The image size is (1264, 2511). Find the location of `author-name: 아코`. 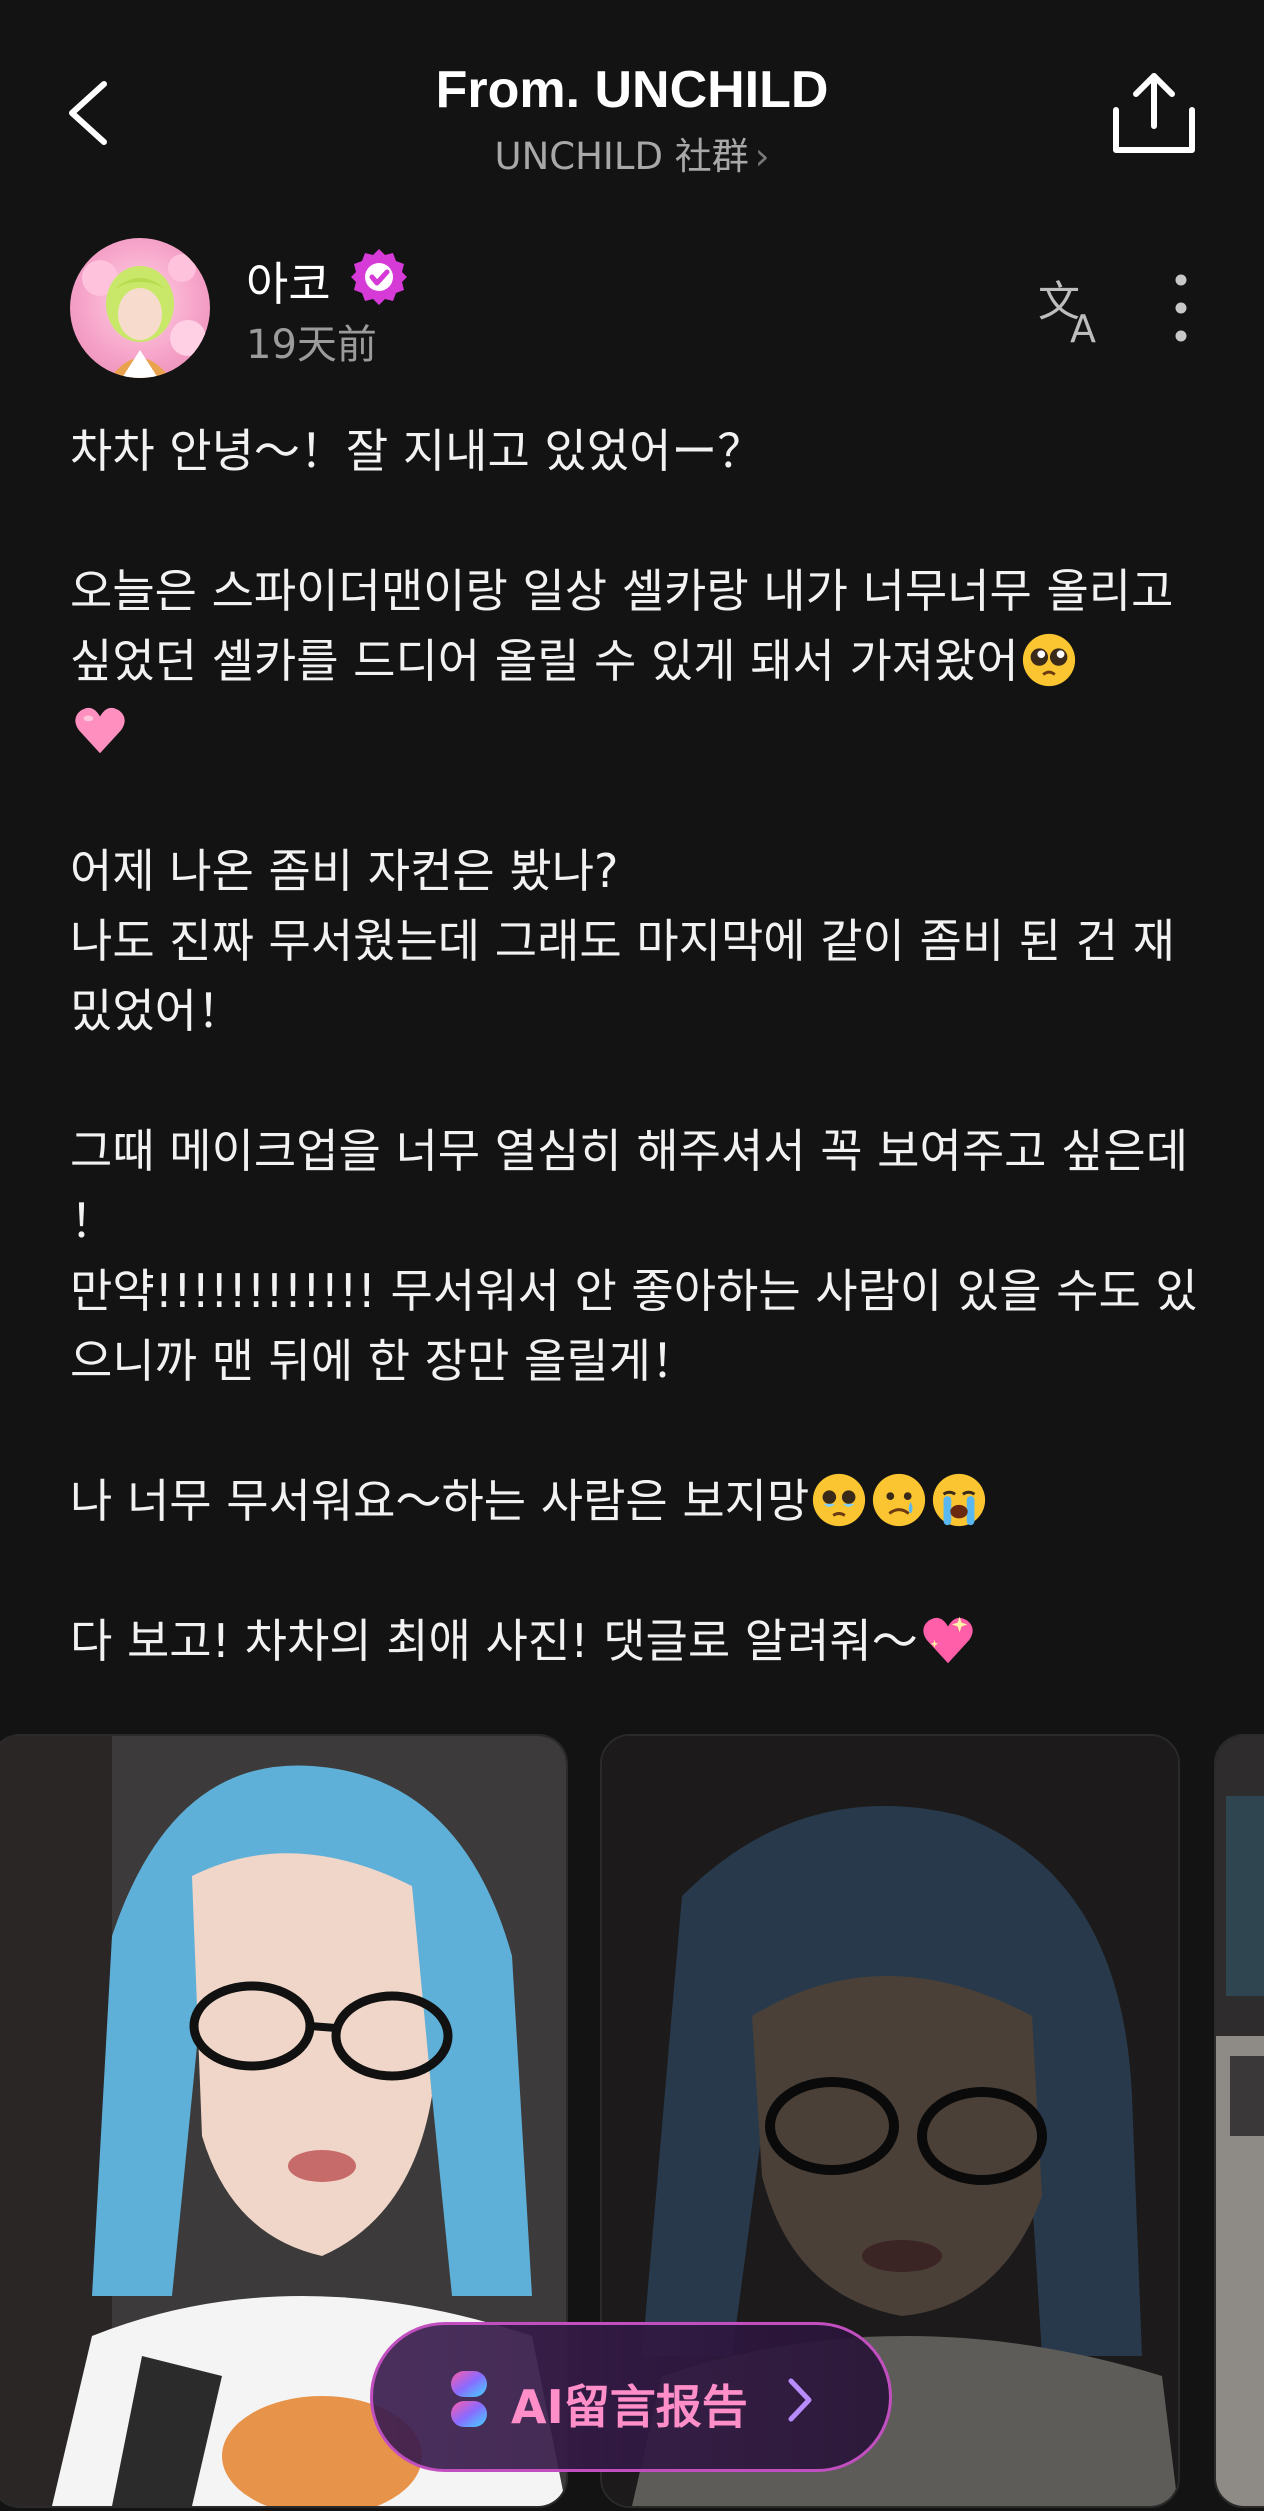

author-name: 아코 is located at coordinates (288, 281).